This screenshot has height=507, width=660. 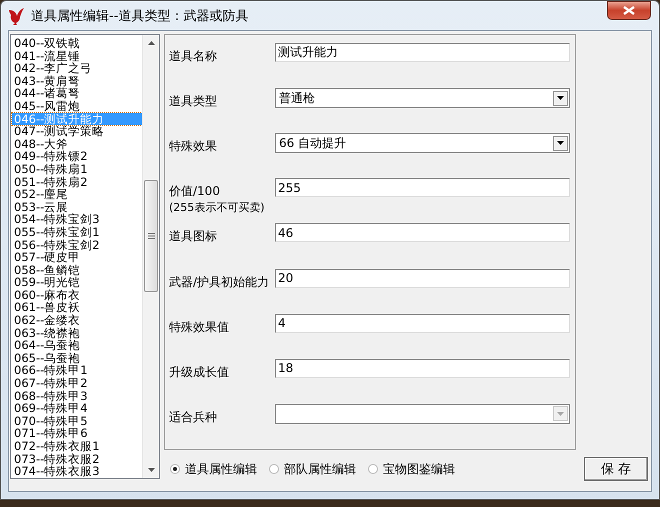 I want to click on list-item: 051--特殊扇2, so click(x=77, y=182).